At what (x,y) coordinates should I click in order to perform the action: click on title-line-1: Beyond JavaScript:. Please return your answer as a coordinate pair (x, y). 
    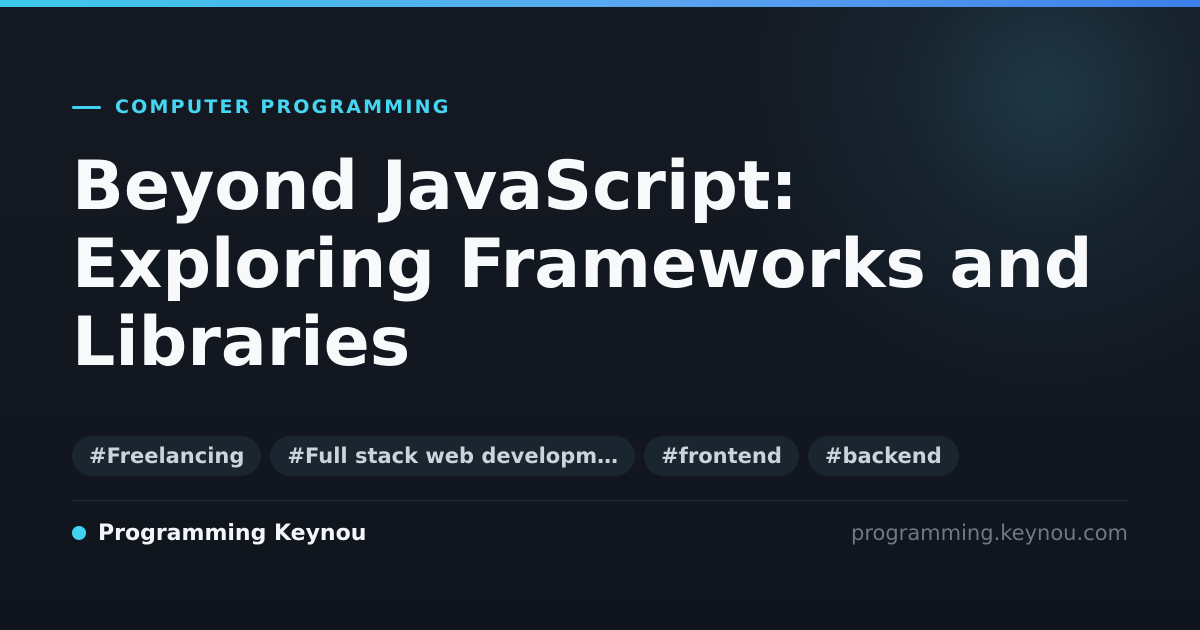
    Looking at the image, I should click on (435, 186).